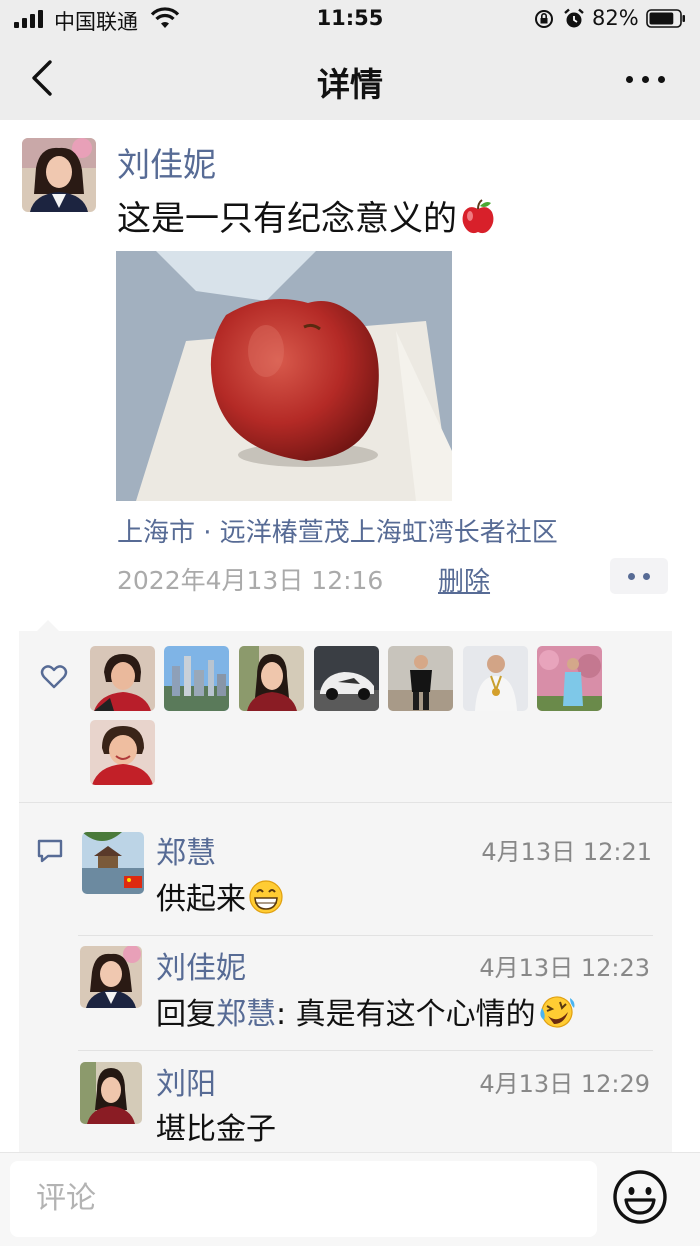 This screenshot has height=1246, width=700. I want to click on comment-text-content: 供起来, so click(201, 899).